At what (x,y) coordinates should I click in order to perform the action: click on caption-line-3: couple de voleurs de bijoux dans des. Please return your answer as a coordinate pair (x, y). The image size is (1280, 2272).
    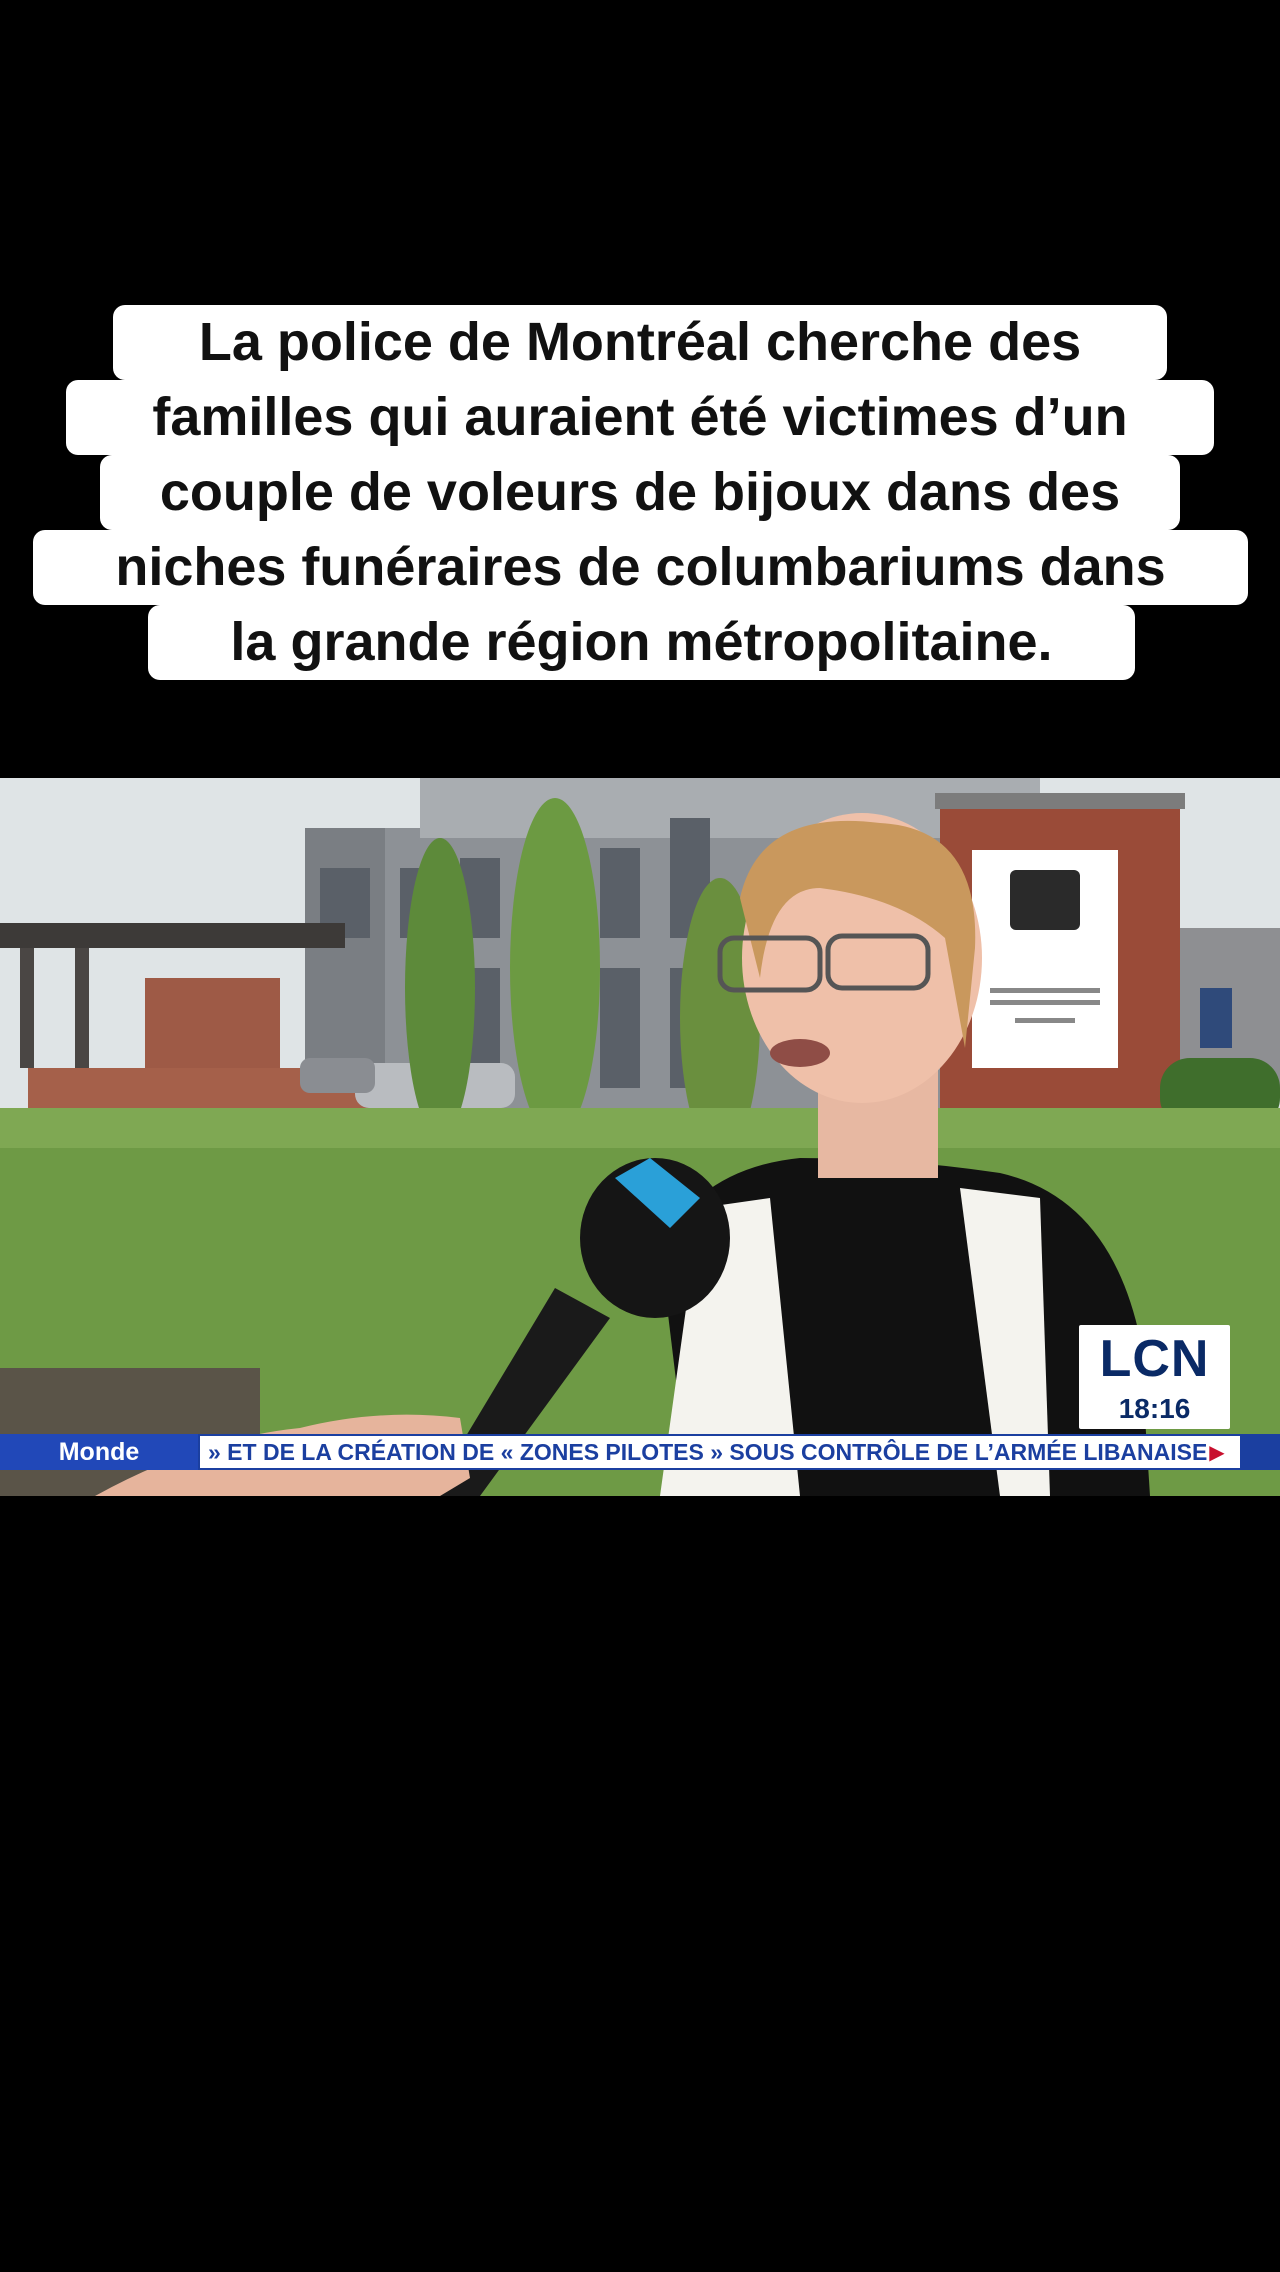
    Looking at the image, I should click on (640, 492).